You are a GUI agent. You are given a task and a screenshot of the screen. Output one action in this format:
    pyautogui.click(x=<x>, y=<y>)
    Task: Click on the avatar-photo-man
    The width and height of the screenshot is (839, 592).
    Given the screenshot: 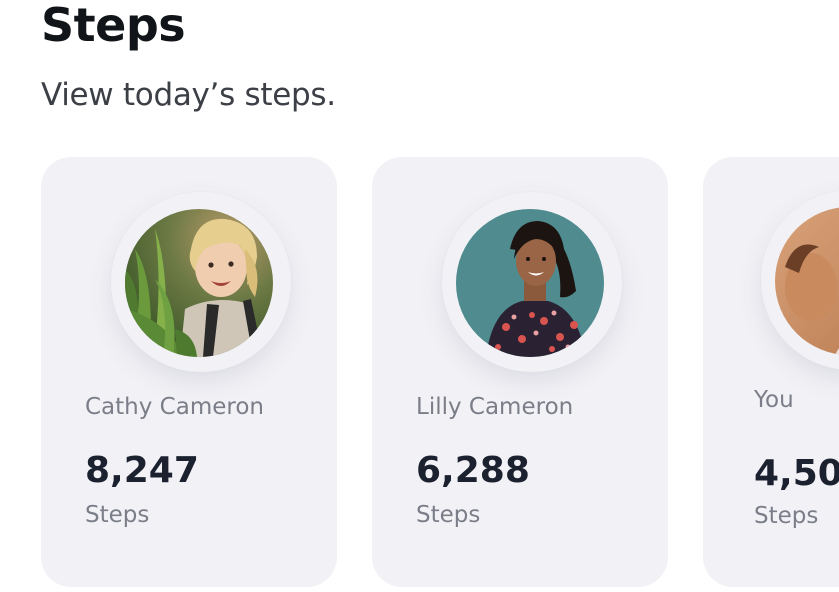 What is the action you would take?
    pyautogui.click(x=807, y=281)
    